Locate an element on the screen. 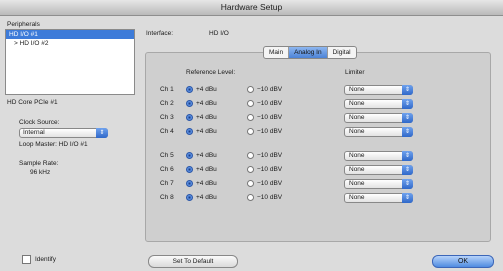  tab-main: Main is located at coordinates (277, 52).